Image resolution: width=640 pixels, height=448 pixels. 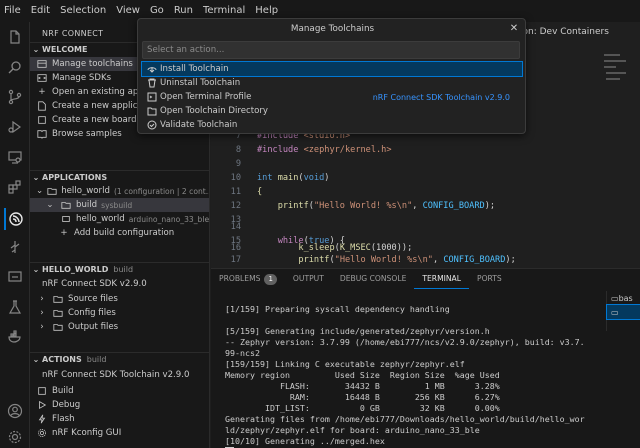 I want to click on add-build-configuration-button: + Add build configuration, so click(x=119, y=233).